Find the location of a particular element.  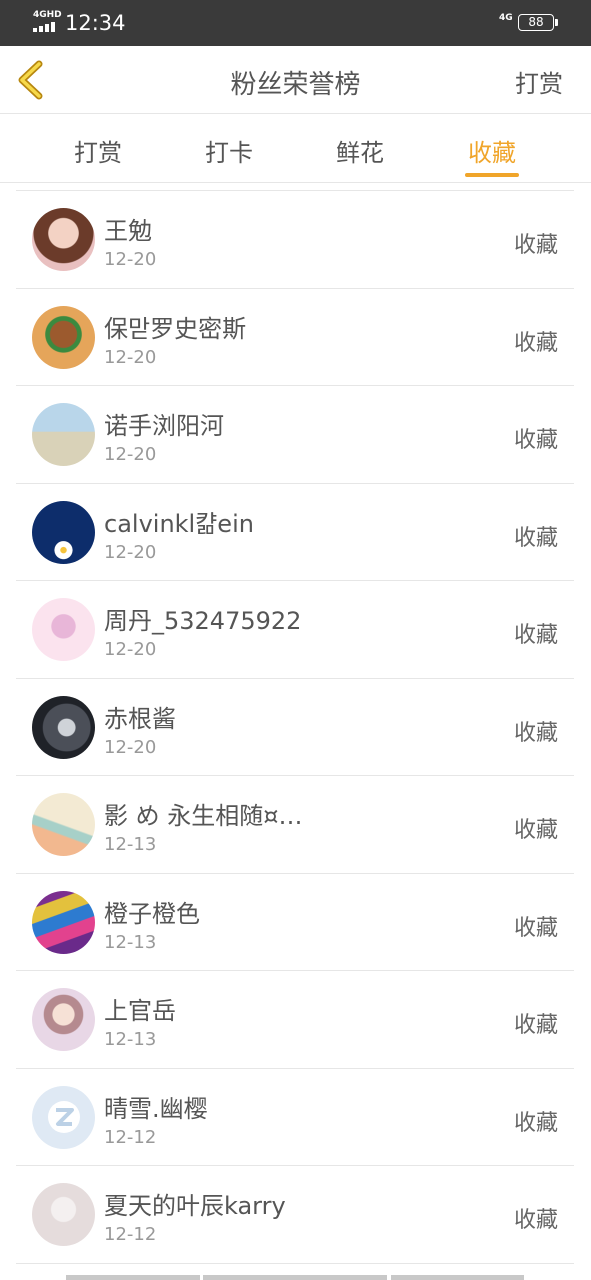

tab-favorites: 收藏 is located at coordinates (492, 150).